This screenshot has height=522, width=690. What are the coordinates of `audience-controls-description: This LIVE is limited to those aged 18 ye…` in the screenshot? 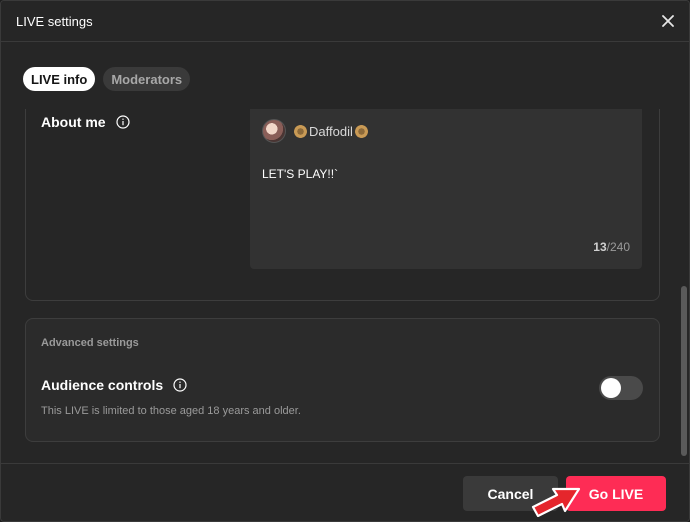 It's located at (171, 411).